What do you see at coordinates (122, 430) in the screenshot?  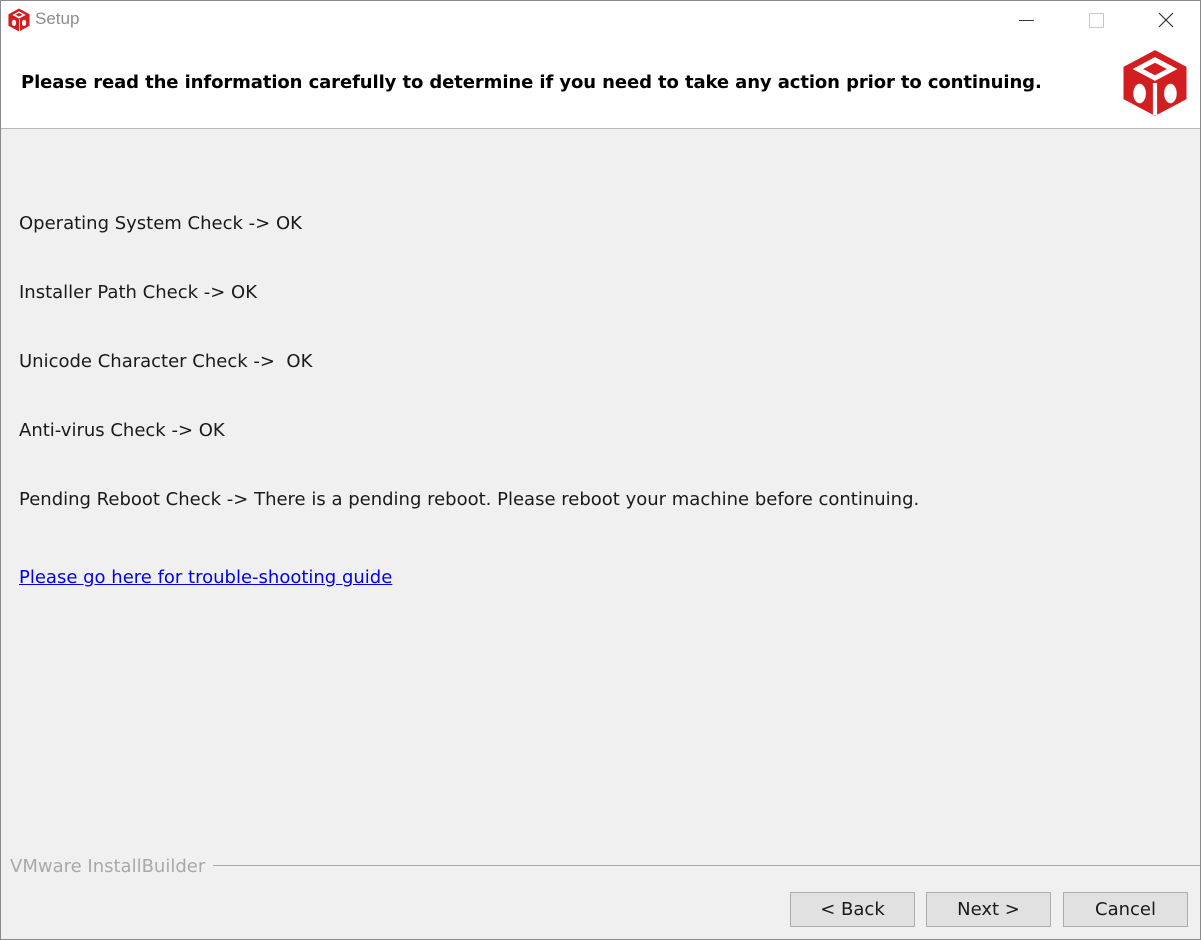 I see `check-antivirus: Anti-virus Check -> OK` at bounding box center [122, 430].